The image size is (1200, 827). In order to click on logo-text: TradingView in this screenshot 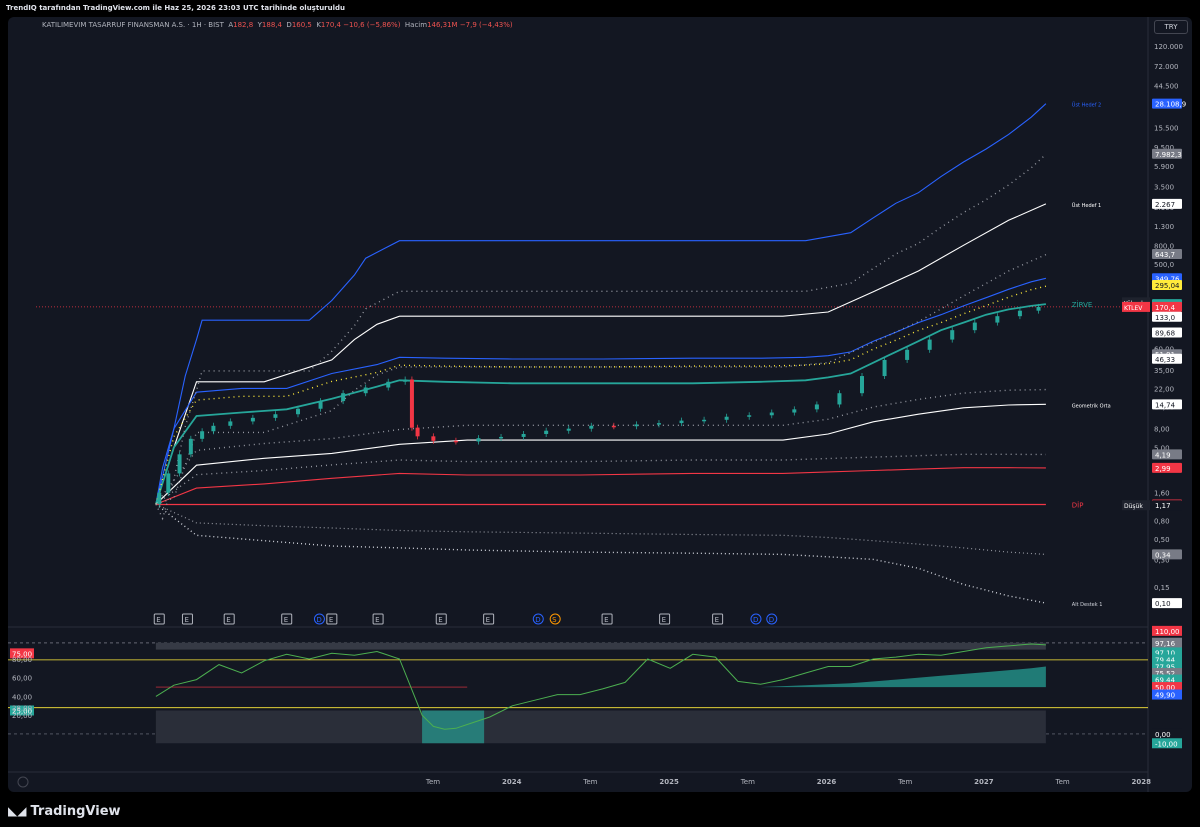, I will do `click(75, 811)`.